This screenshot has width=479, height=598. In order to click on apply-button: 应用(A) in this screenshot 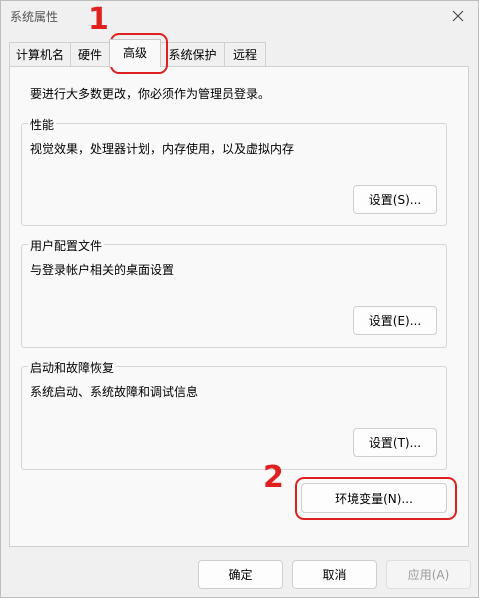, I will do `click(428, 574)`.